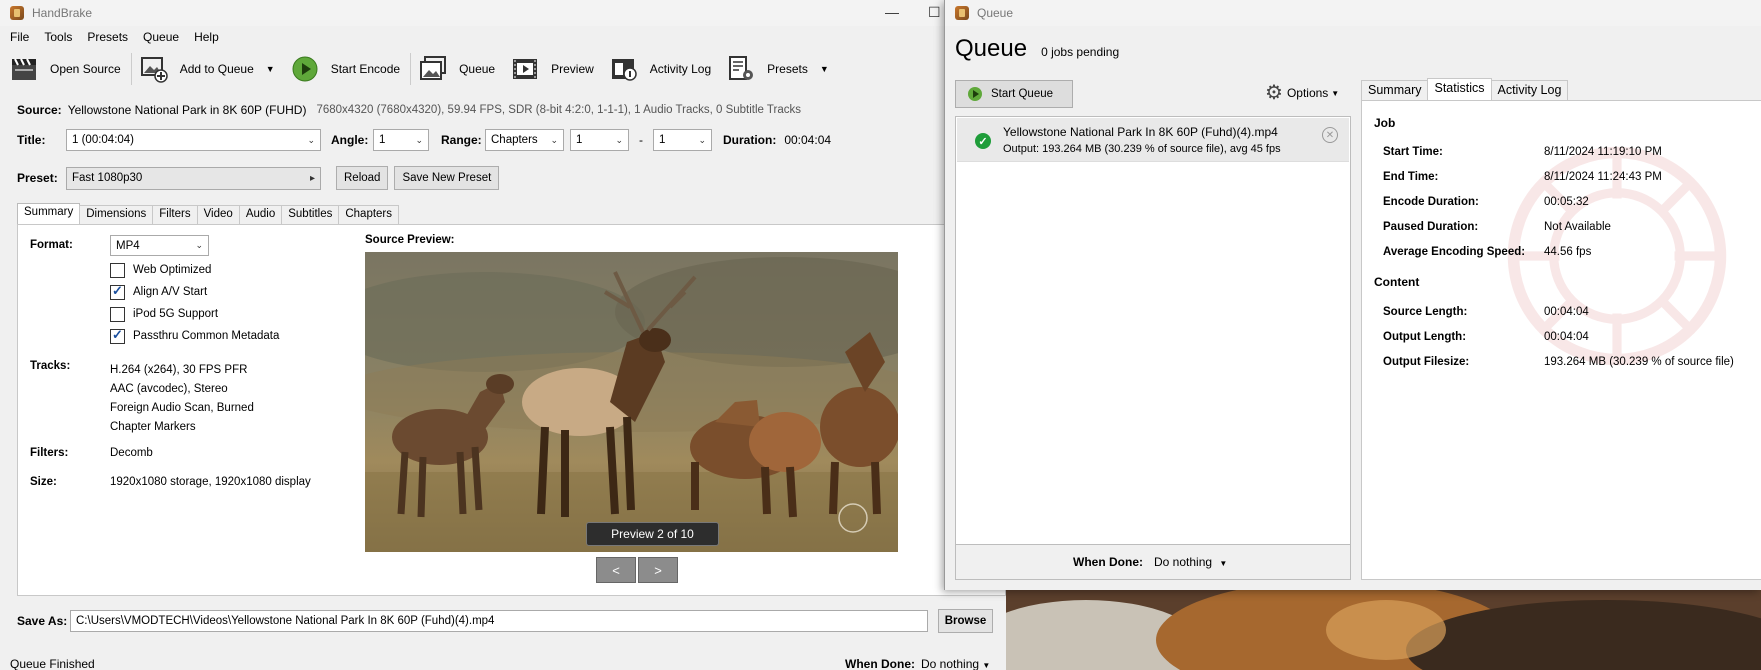  Describe the element at coordinates (1397, 282) in the screenshot. I see `content-section-title: Content` at that location.